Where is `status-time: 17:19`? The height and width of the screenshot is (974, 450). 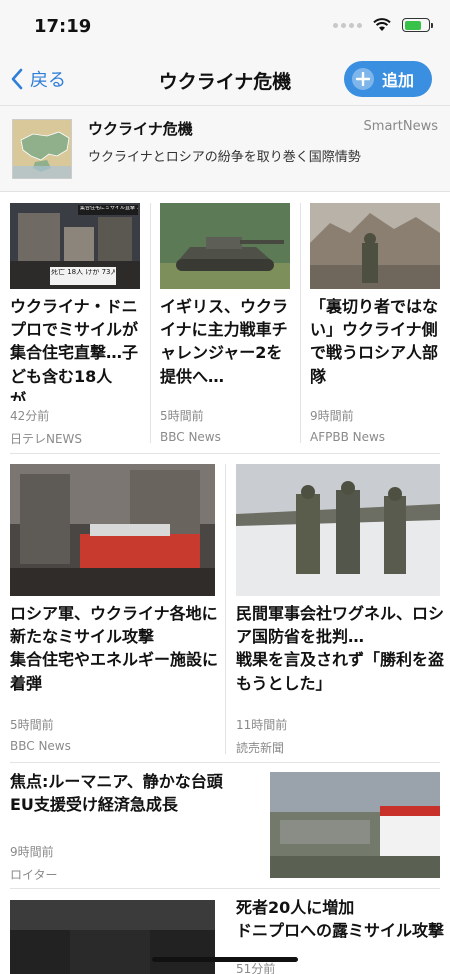
status-time: 17:19 is located at coordinates (63, 26).